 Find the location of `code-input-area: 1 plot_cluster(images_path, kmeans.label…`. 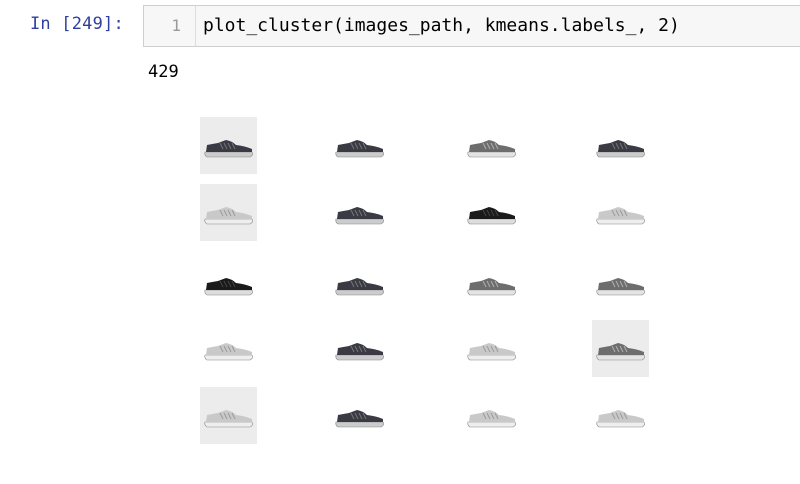

code-input-area: 1 plot_cluster(images_path, kmeans.label… is located at coordinates (471, 26).